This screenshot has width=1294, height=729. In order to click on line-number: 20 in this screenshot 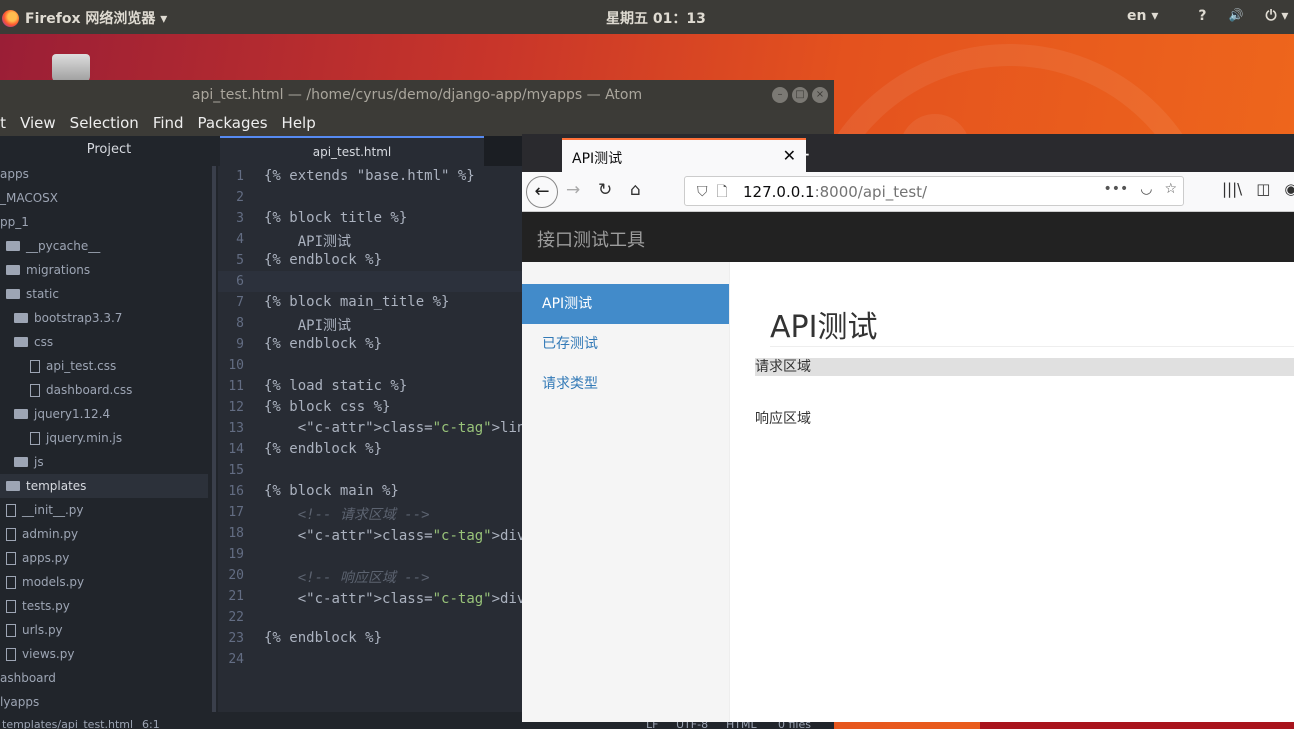, I will do `click(236, 575)`.